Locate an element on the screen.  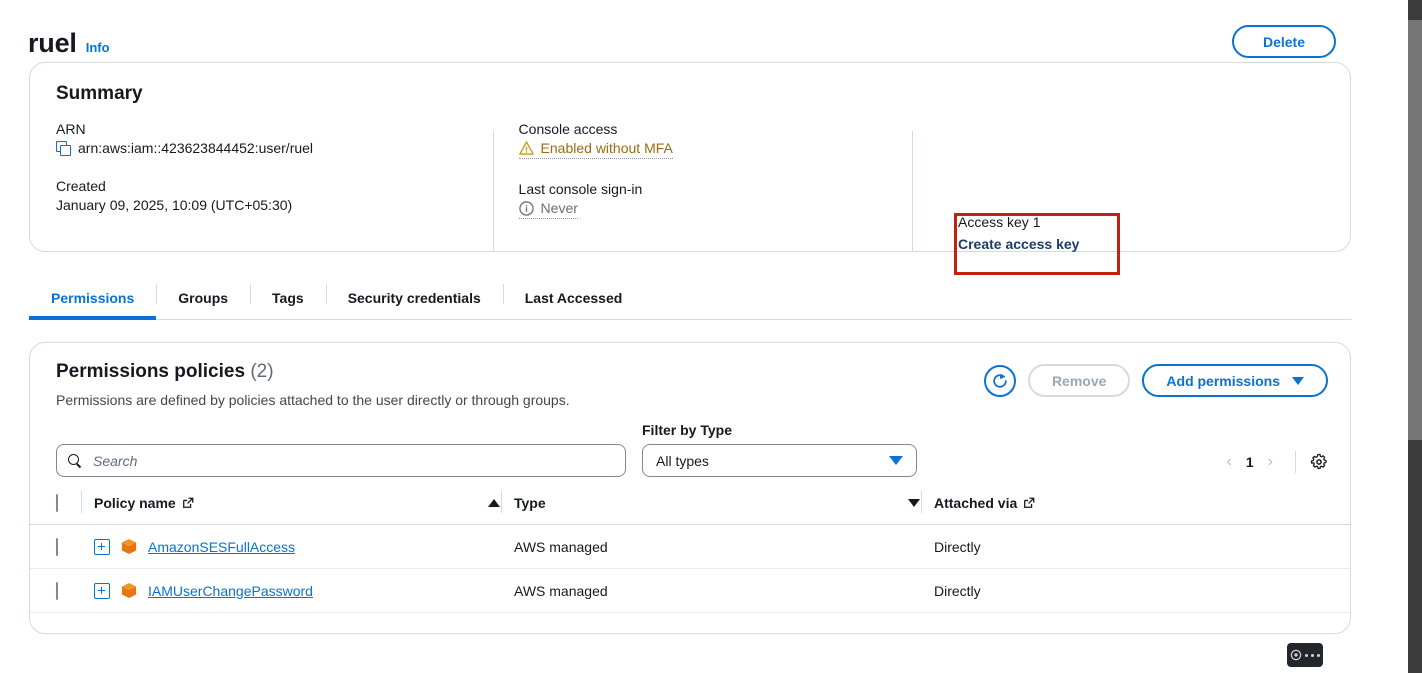
search-box is located at coordinates (341, 460).